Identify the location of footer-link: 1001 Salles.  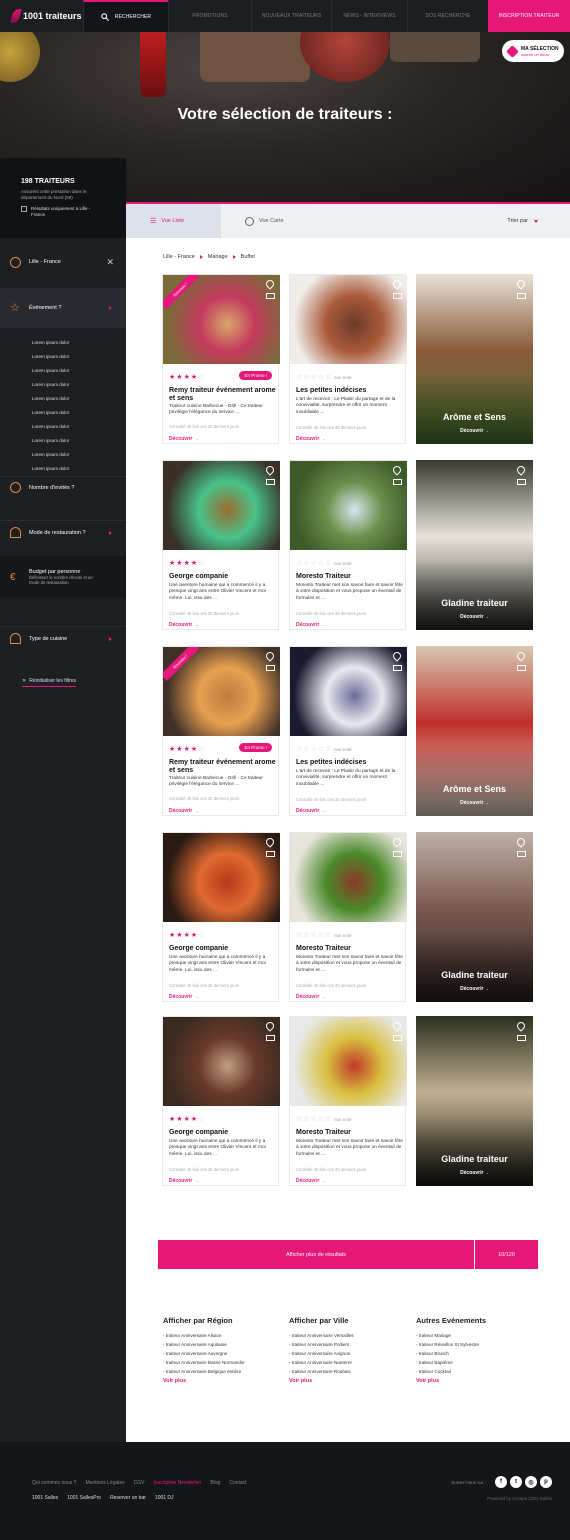
(45, 1498).